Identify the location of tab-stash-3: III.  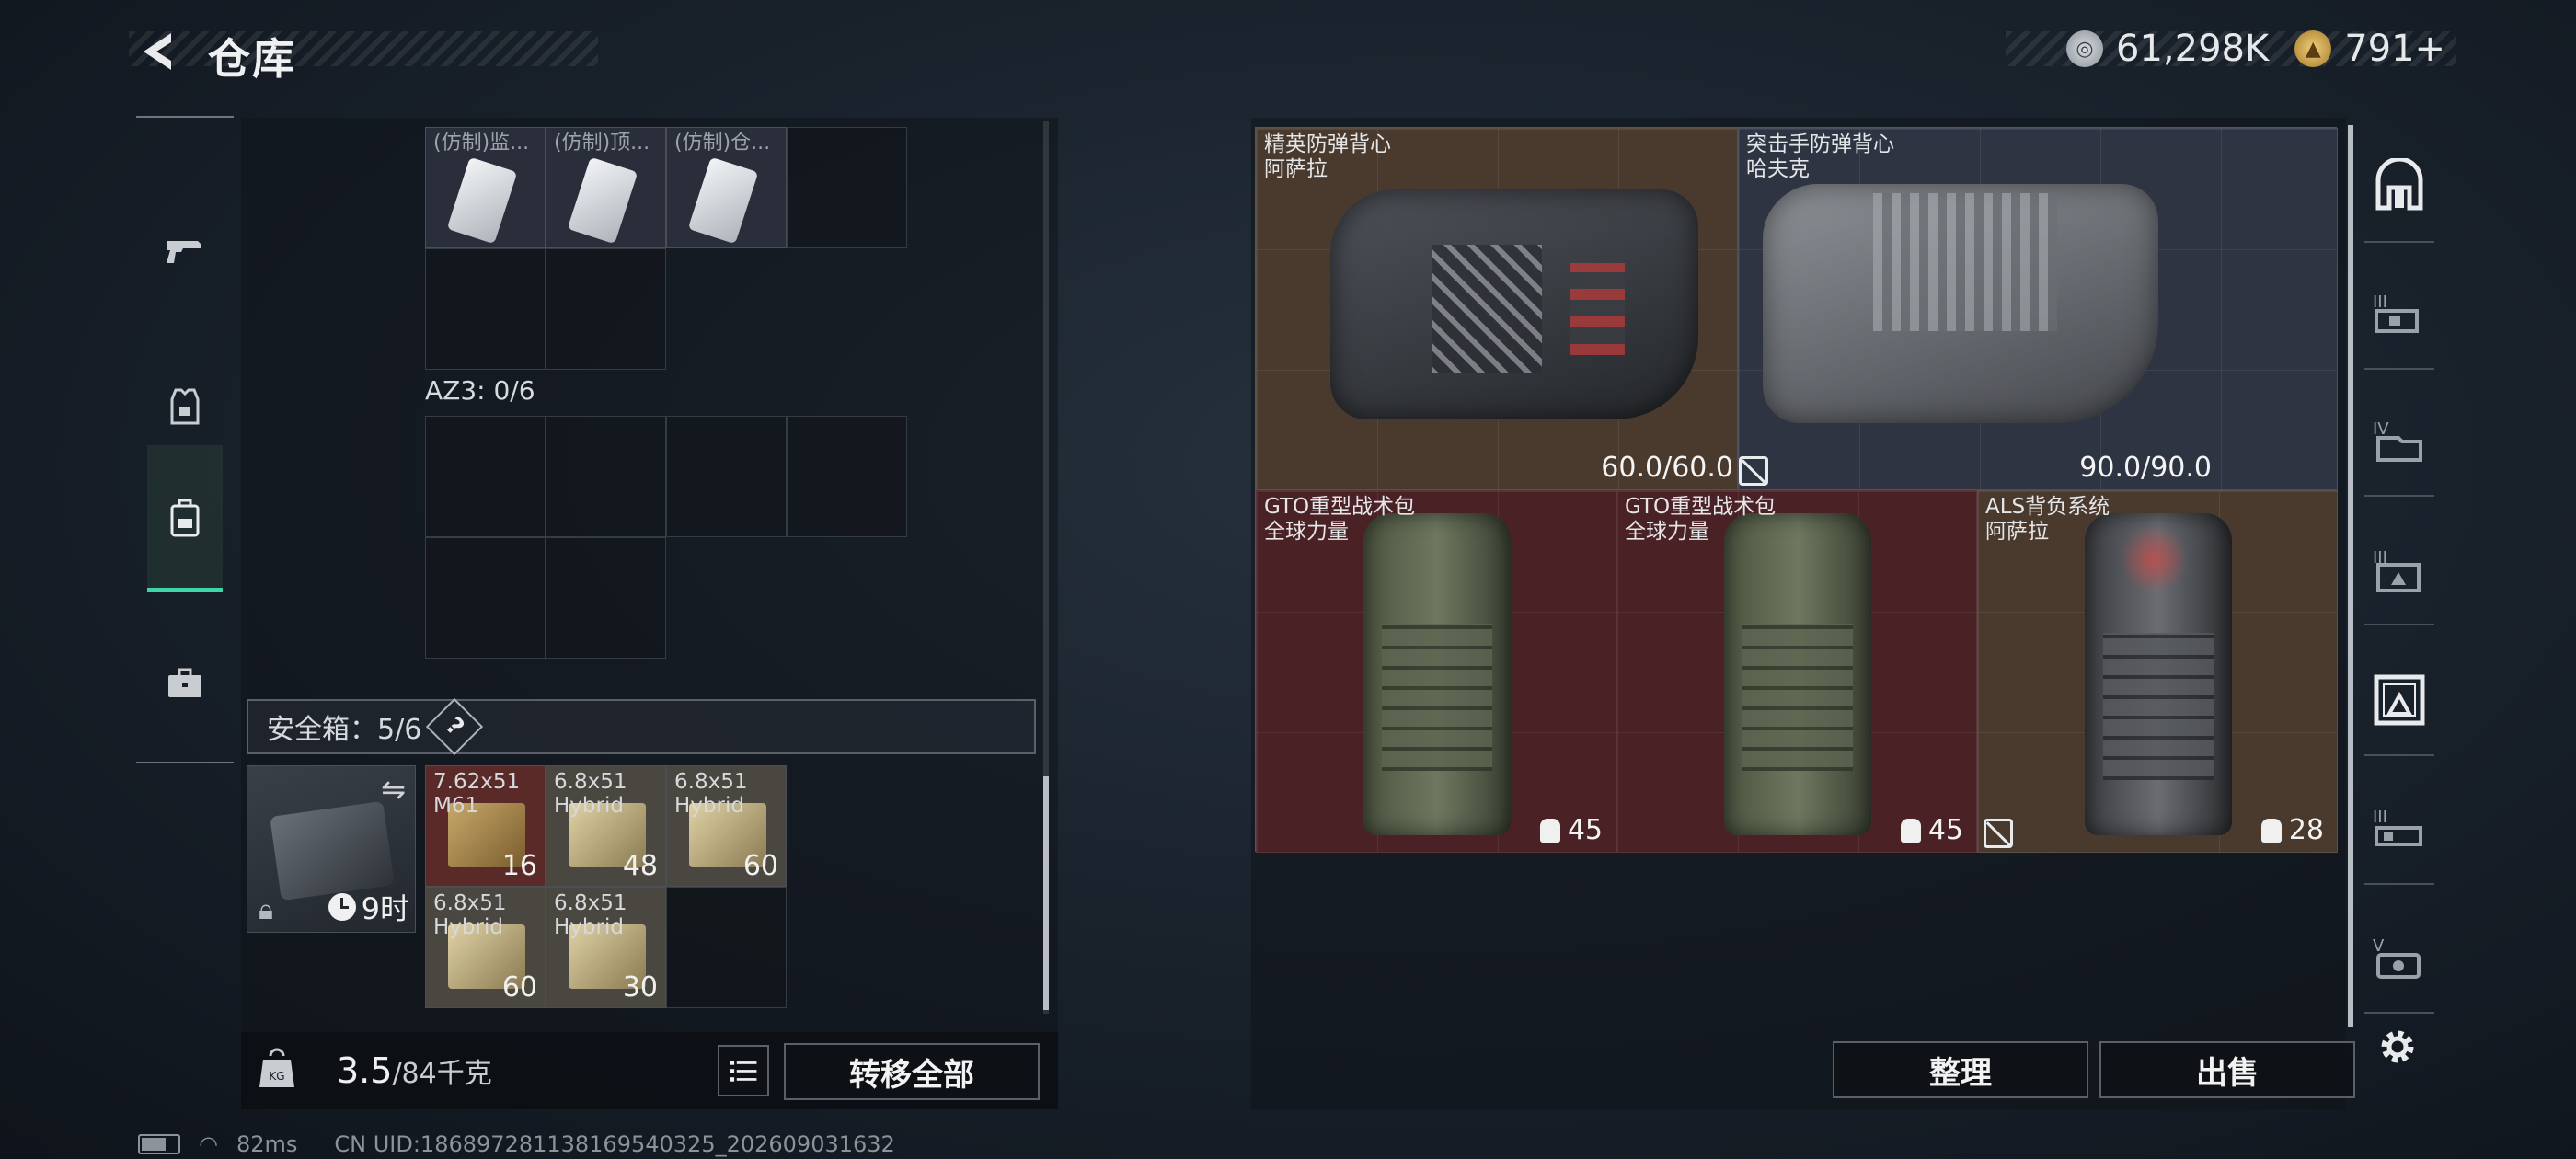
(2399, 314).